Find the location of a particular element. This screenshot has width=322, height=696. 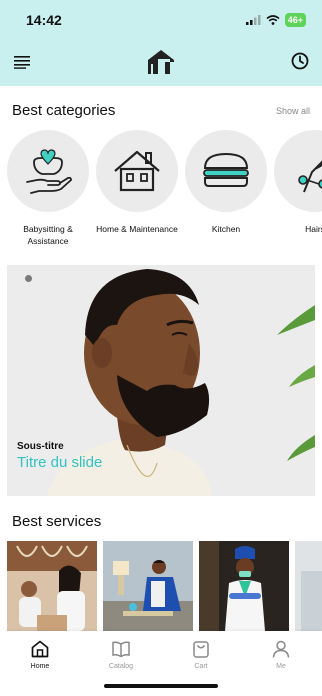

status-bar: 14:42 46+ is located at coordinates (161, 20).